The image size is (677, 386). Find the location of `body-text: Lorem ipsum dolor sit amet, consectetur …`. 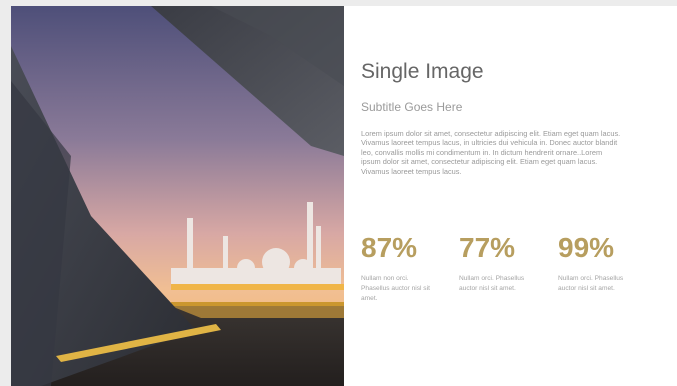

body-text: Lorem ipsum dolor sit amet, consectetur … is located at coordinates (491, 152).